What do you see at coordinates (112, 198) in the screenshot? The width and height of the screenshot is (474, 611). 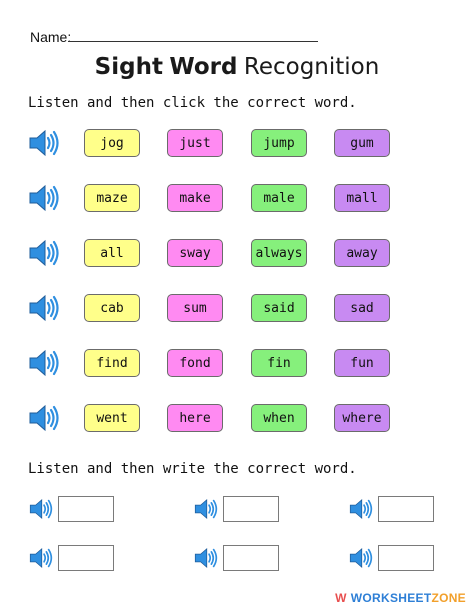 I see `word-option-maze: maze` at bounding box center [112, 198].